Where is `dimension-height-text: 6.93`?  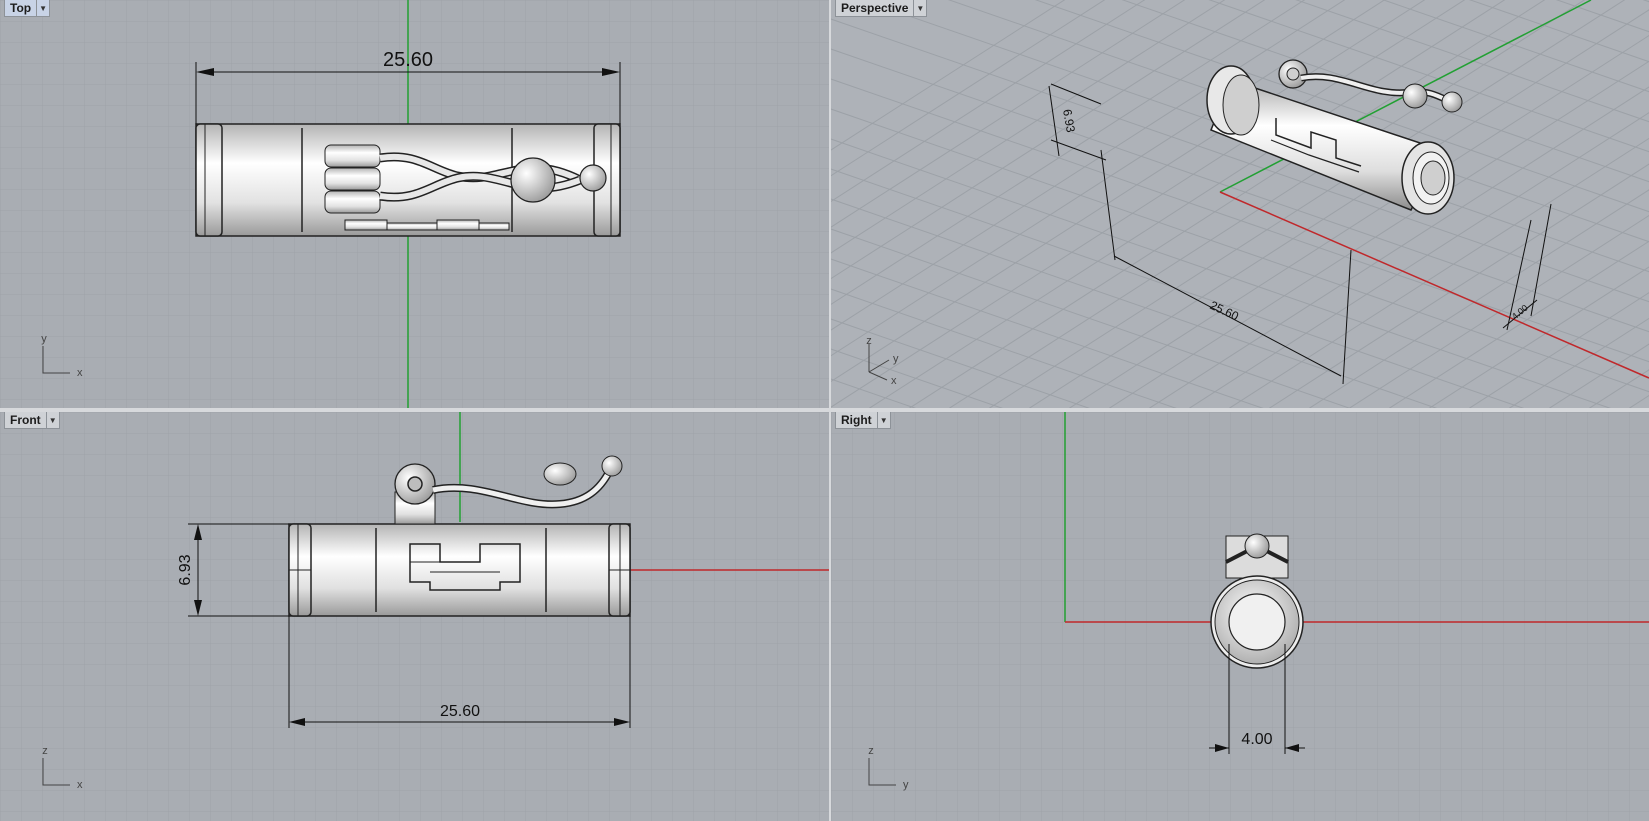 dimension-height-text: 6.93 is located at coordinates (185, 569).